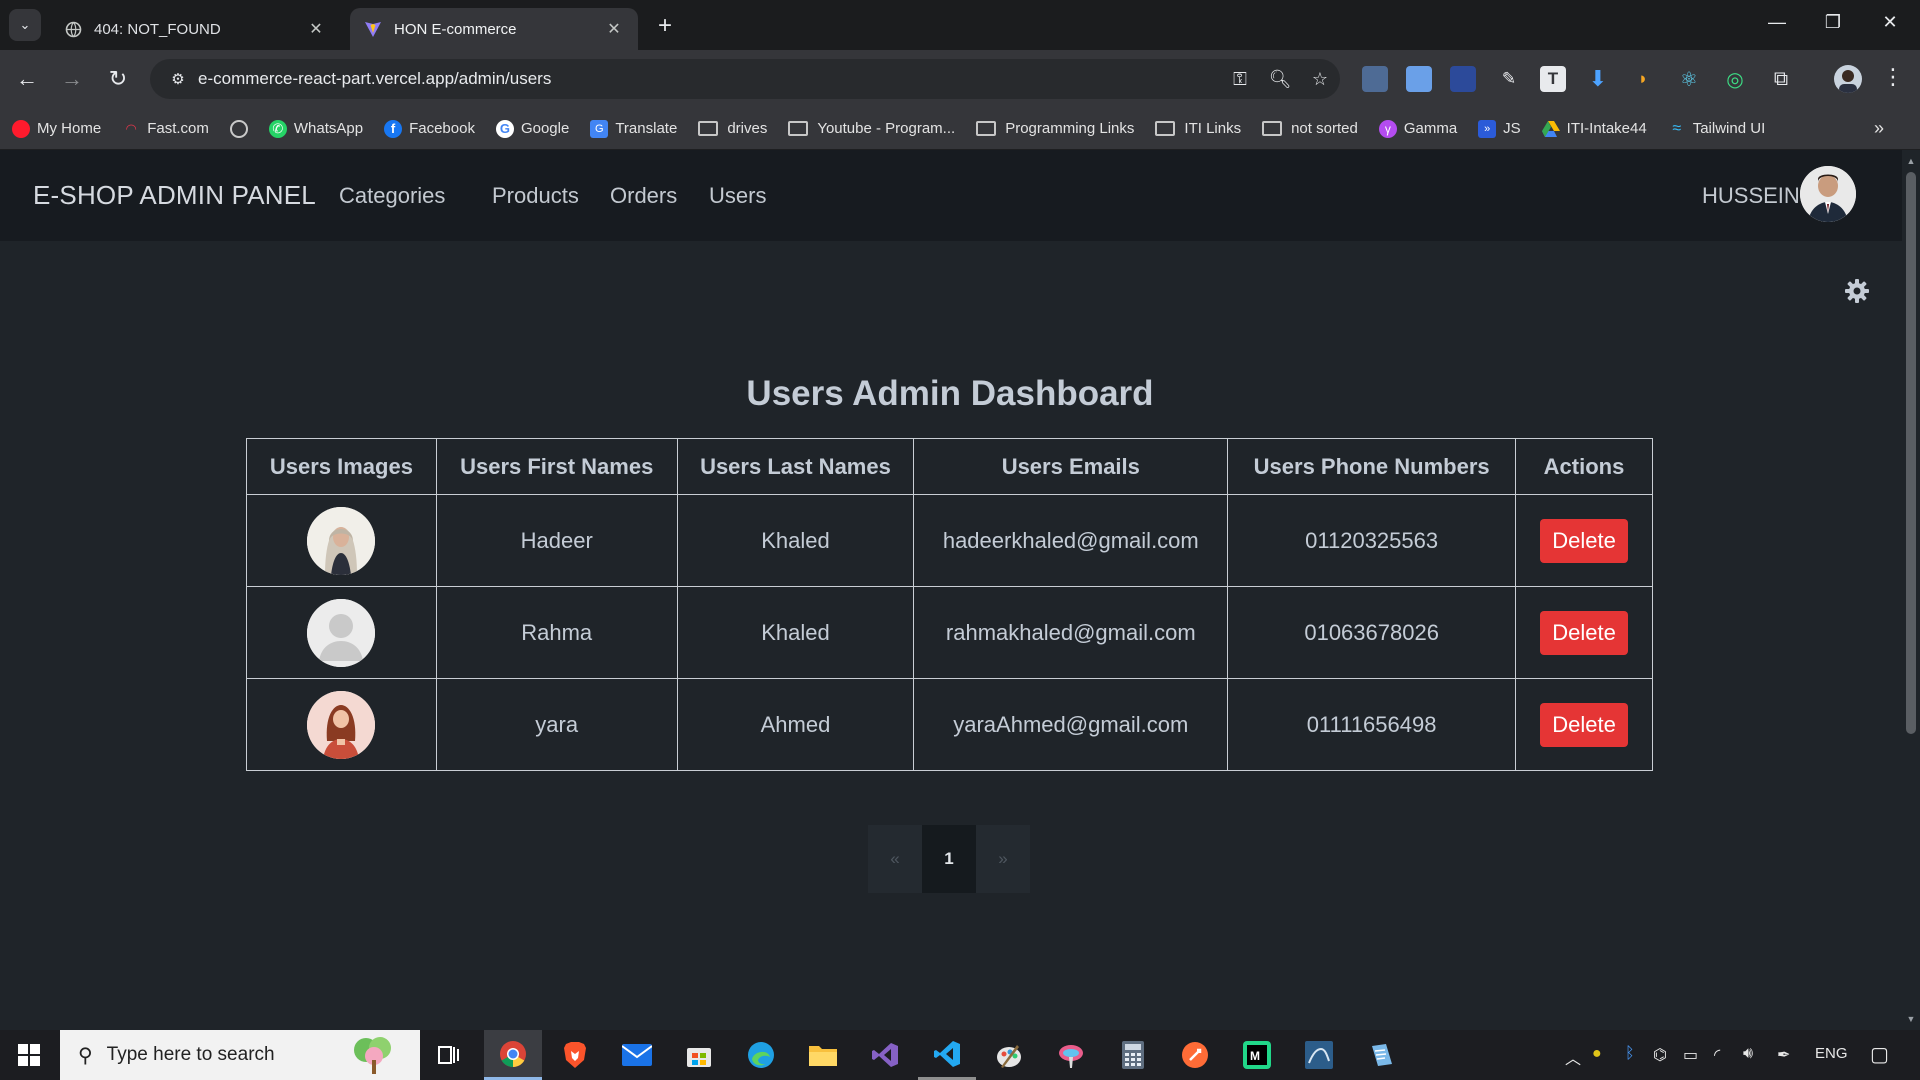 This screenshot has width=1920, height=1080. I want to click on nav-categories: Categories, so click(392, 196).